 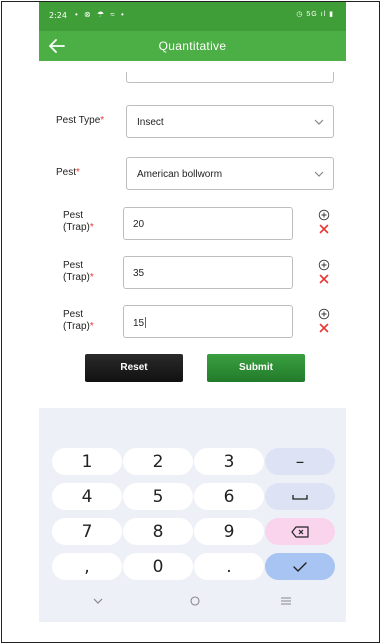 I want to click on home-circle-icon, so click(x=195, y=601).